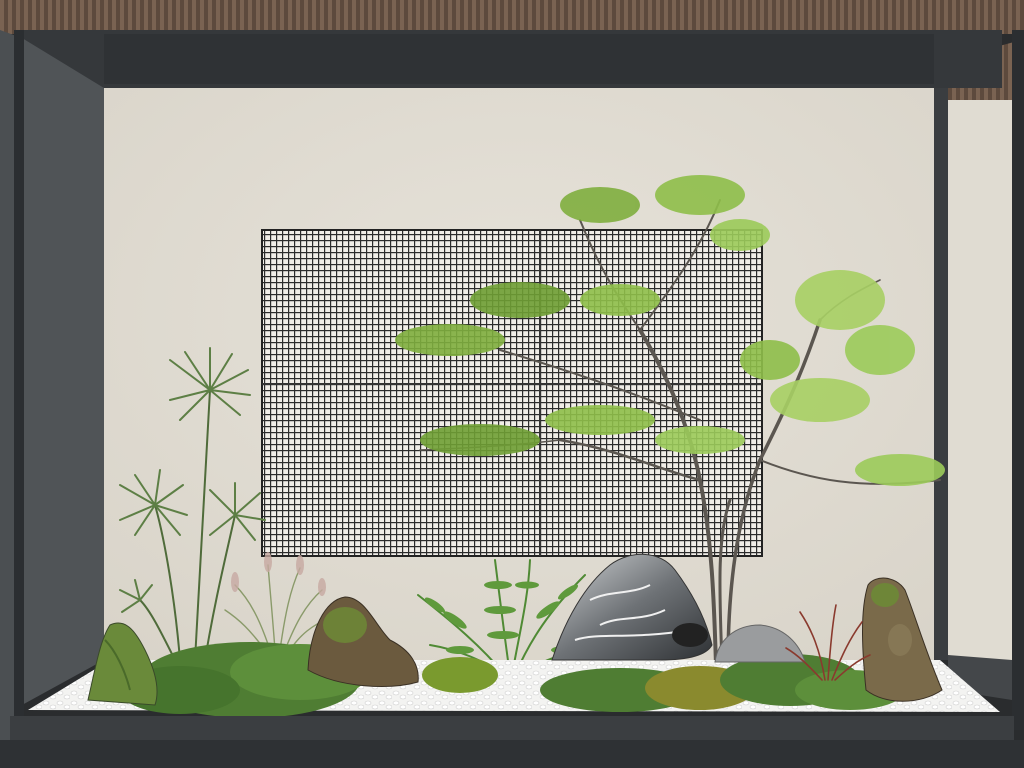 The height and width of the screenshot is (768, 1024). I want to click on floor, so click(512, 754).